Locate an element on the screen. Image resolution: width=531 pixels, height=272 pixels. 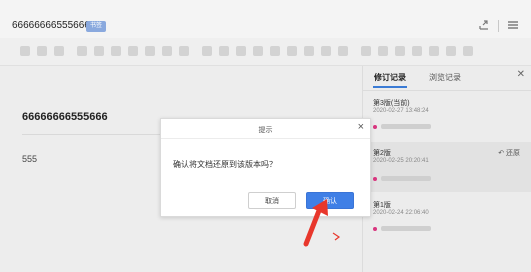
dialog-title: 提示 is located at coordinates (265, 130).